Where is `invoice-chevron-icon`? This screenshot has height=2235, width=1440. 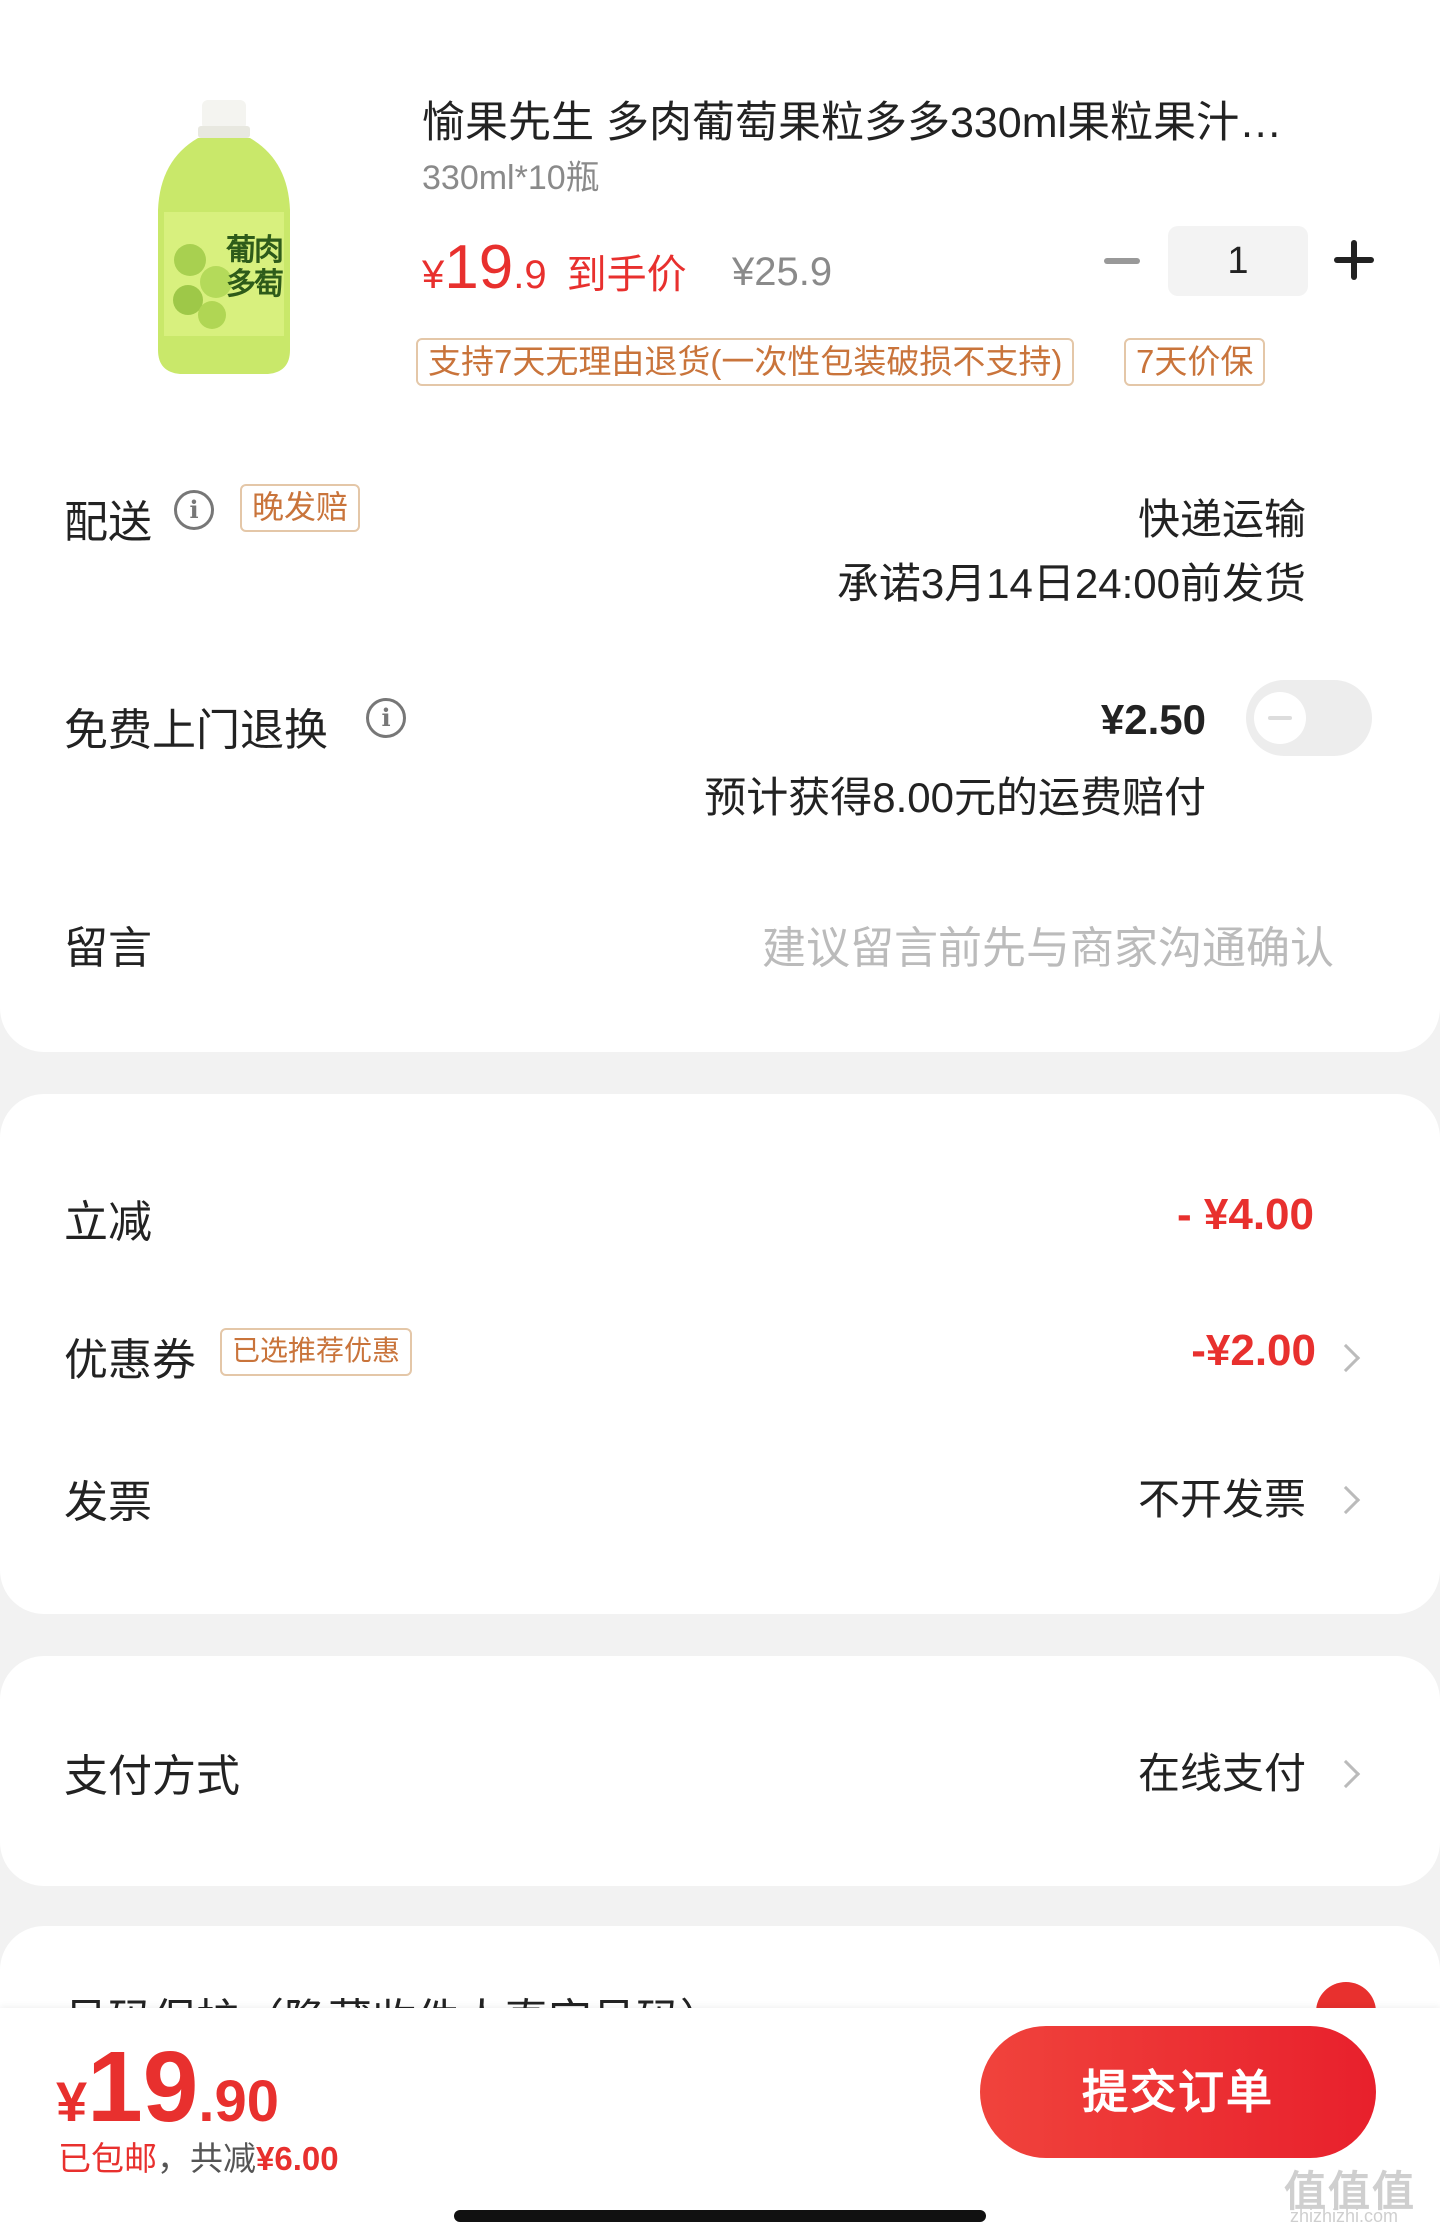 invoice-chevron-icon is located at coordinates (1346, 1500).